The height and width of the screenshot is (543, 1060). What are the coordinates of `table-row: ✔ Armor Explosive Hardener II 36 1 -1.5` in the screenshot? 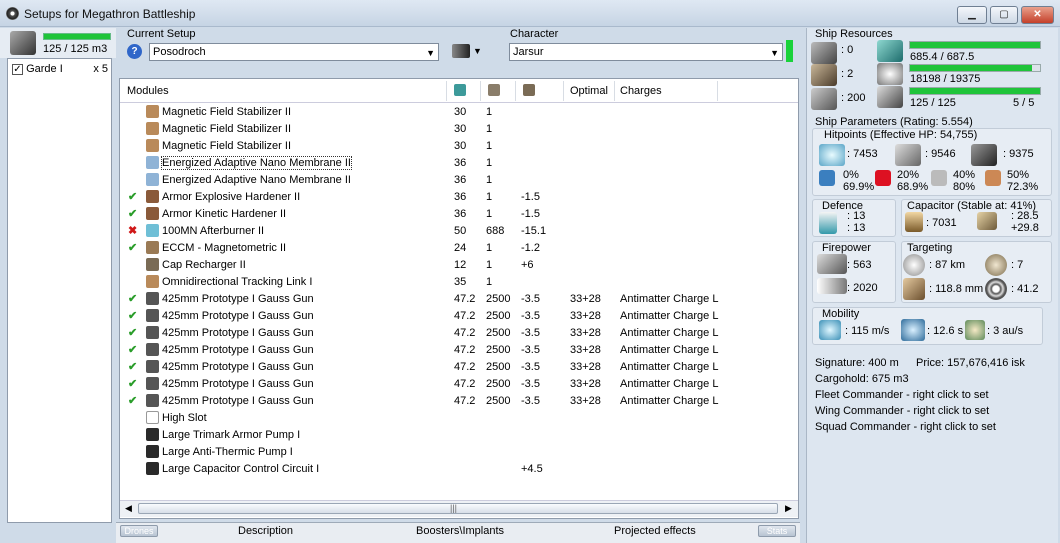 It's located at (459, 197).